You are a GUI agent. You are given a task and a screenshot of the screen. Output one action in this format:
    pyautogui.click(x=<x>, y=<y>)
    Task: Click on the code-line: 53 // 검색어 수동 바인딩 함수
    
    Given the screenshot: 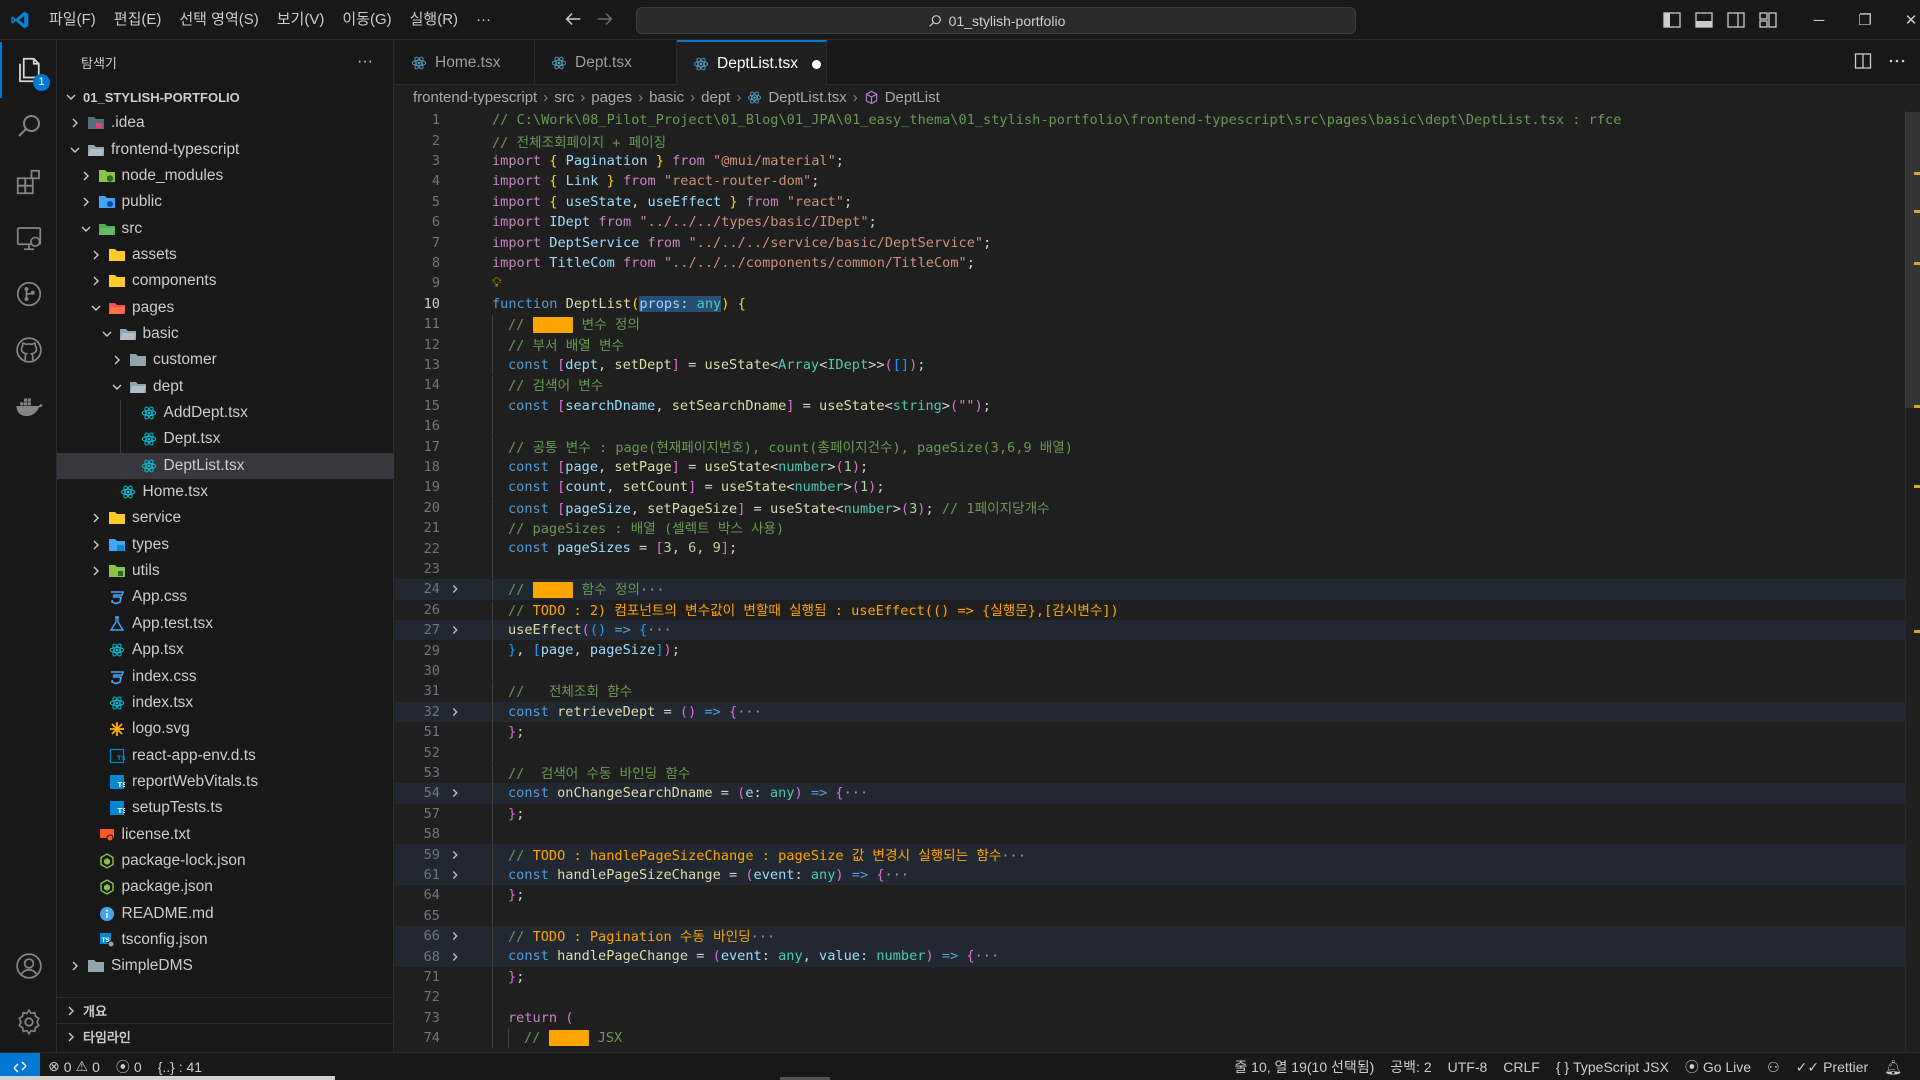 What is the action you would take?
    pyautogui.click(x=1150, y=774)
    